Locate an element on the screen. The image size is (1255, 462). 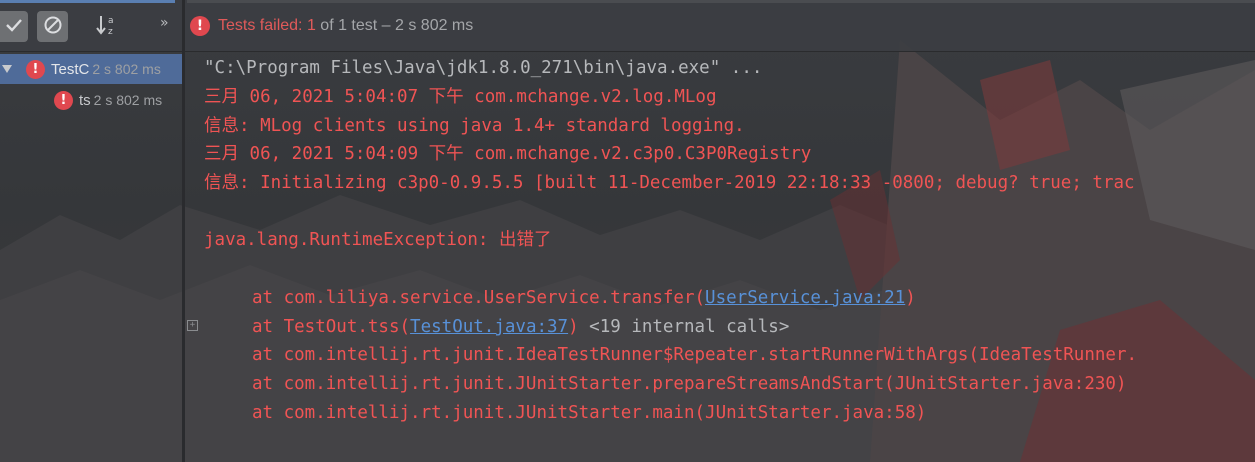
tree-item-child: ! ts 2 s 802 ms is located at coordinates (91, 100).